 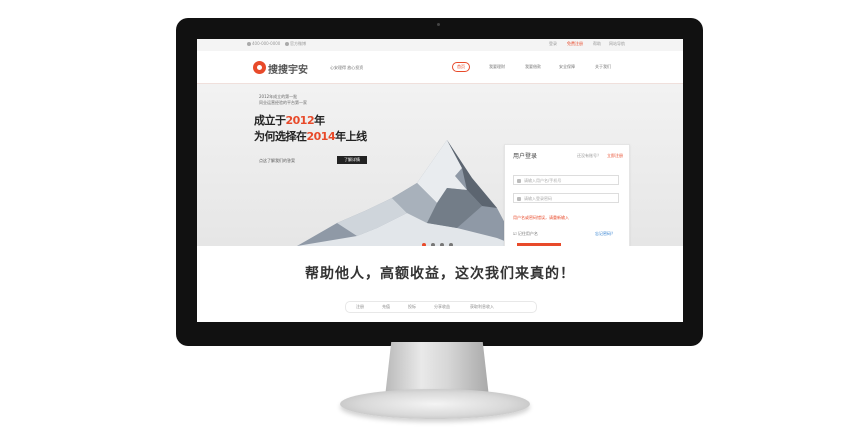 What do you see at coordinates (283, 102) in the screenshot?
I see `hero-caption-2: 同业运营经验的平台第一家` at bounding box center [283, 102].